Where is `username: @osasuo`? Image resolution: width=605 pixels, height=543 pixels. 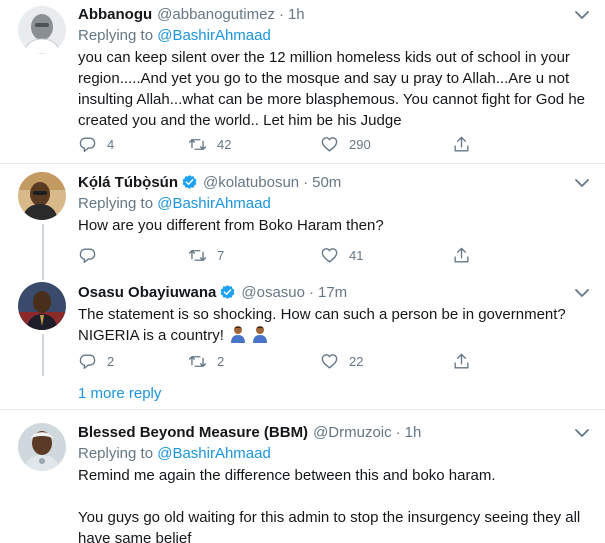
username: @osasuo is located at coordinates (273, 292).